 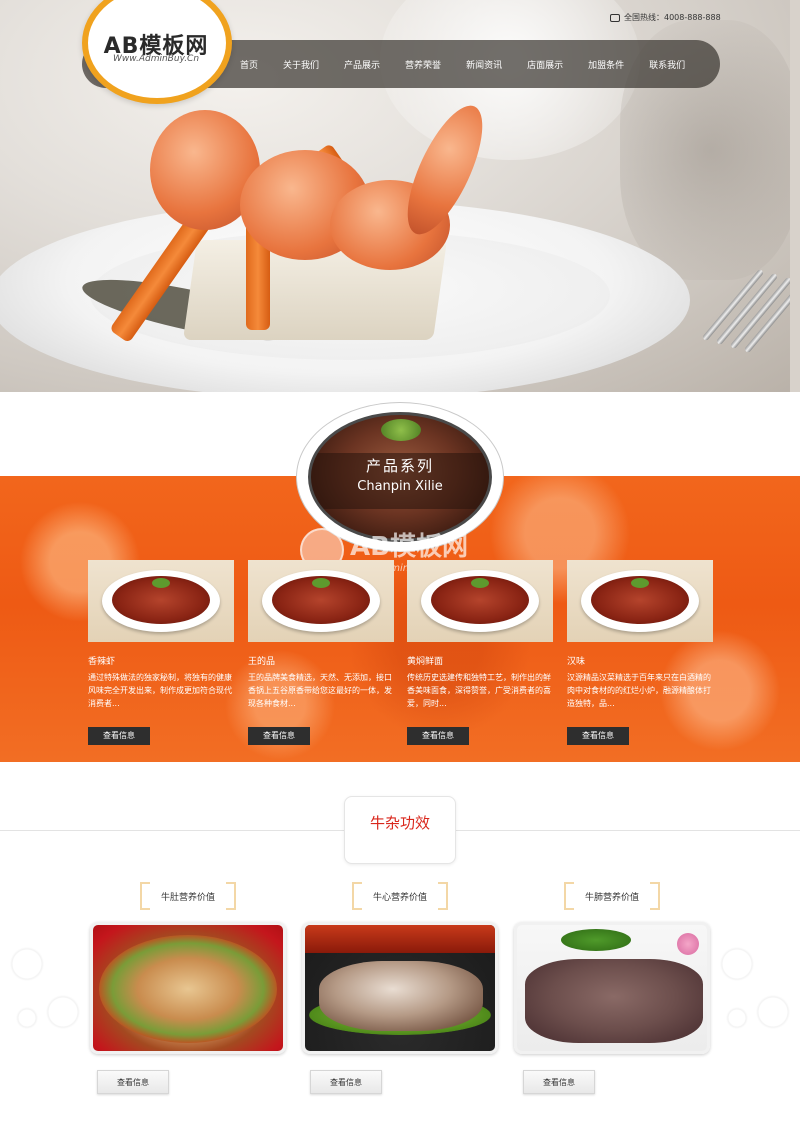 I want to click on efficacy-label-text: 牛心营养价值, so click(x=399, y=898).